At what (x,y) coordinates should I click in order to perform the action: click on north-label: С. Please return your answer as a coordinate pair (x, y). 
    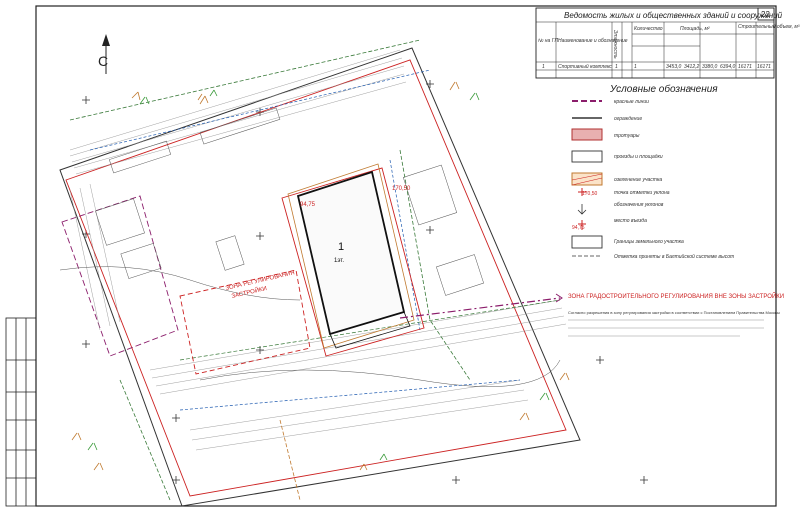
    Looking at the image, I should click on (103, 61).